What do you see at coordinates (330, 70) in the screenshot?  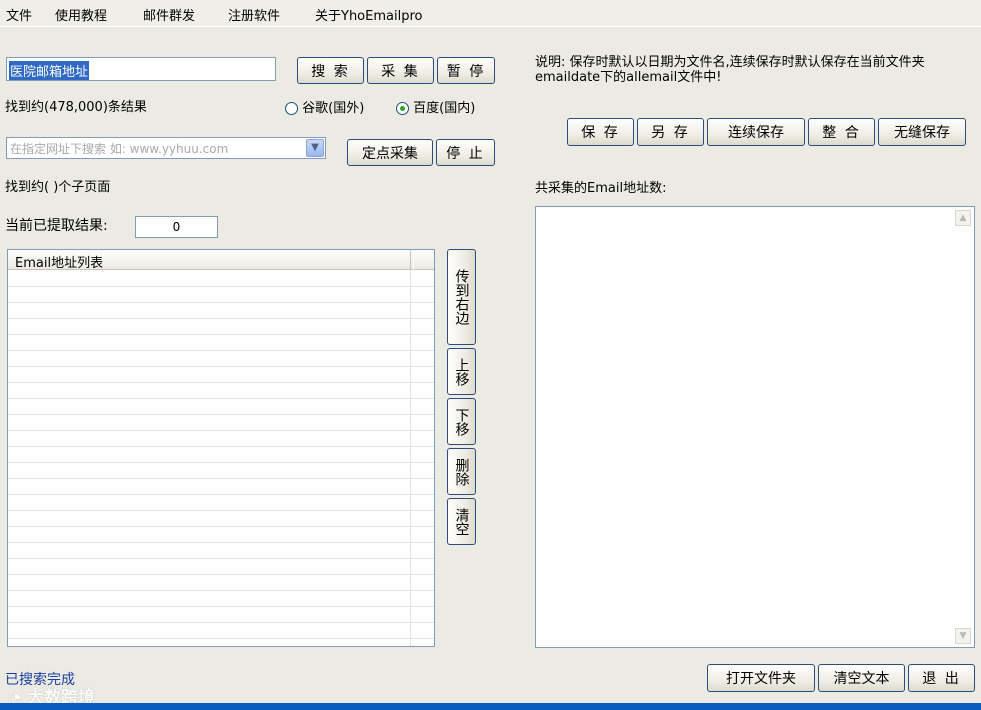 I see `search-button: 搜 索` at bounding box center [330, 70].